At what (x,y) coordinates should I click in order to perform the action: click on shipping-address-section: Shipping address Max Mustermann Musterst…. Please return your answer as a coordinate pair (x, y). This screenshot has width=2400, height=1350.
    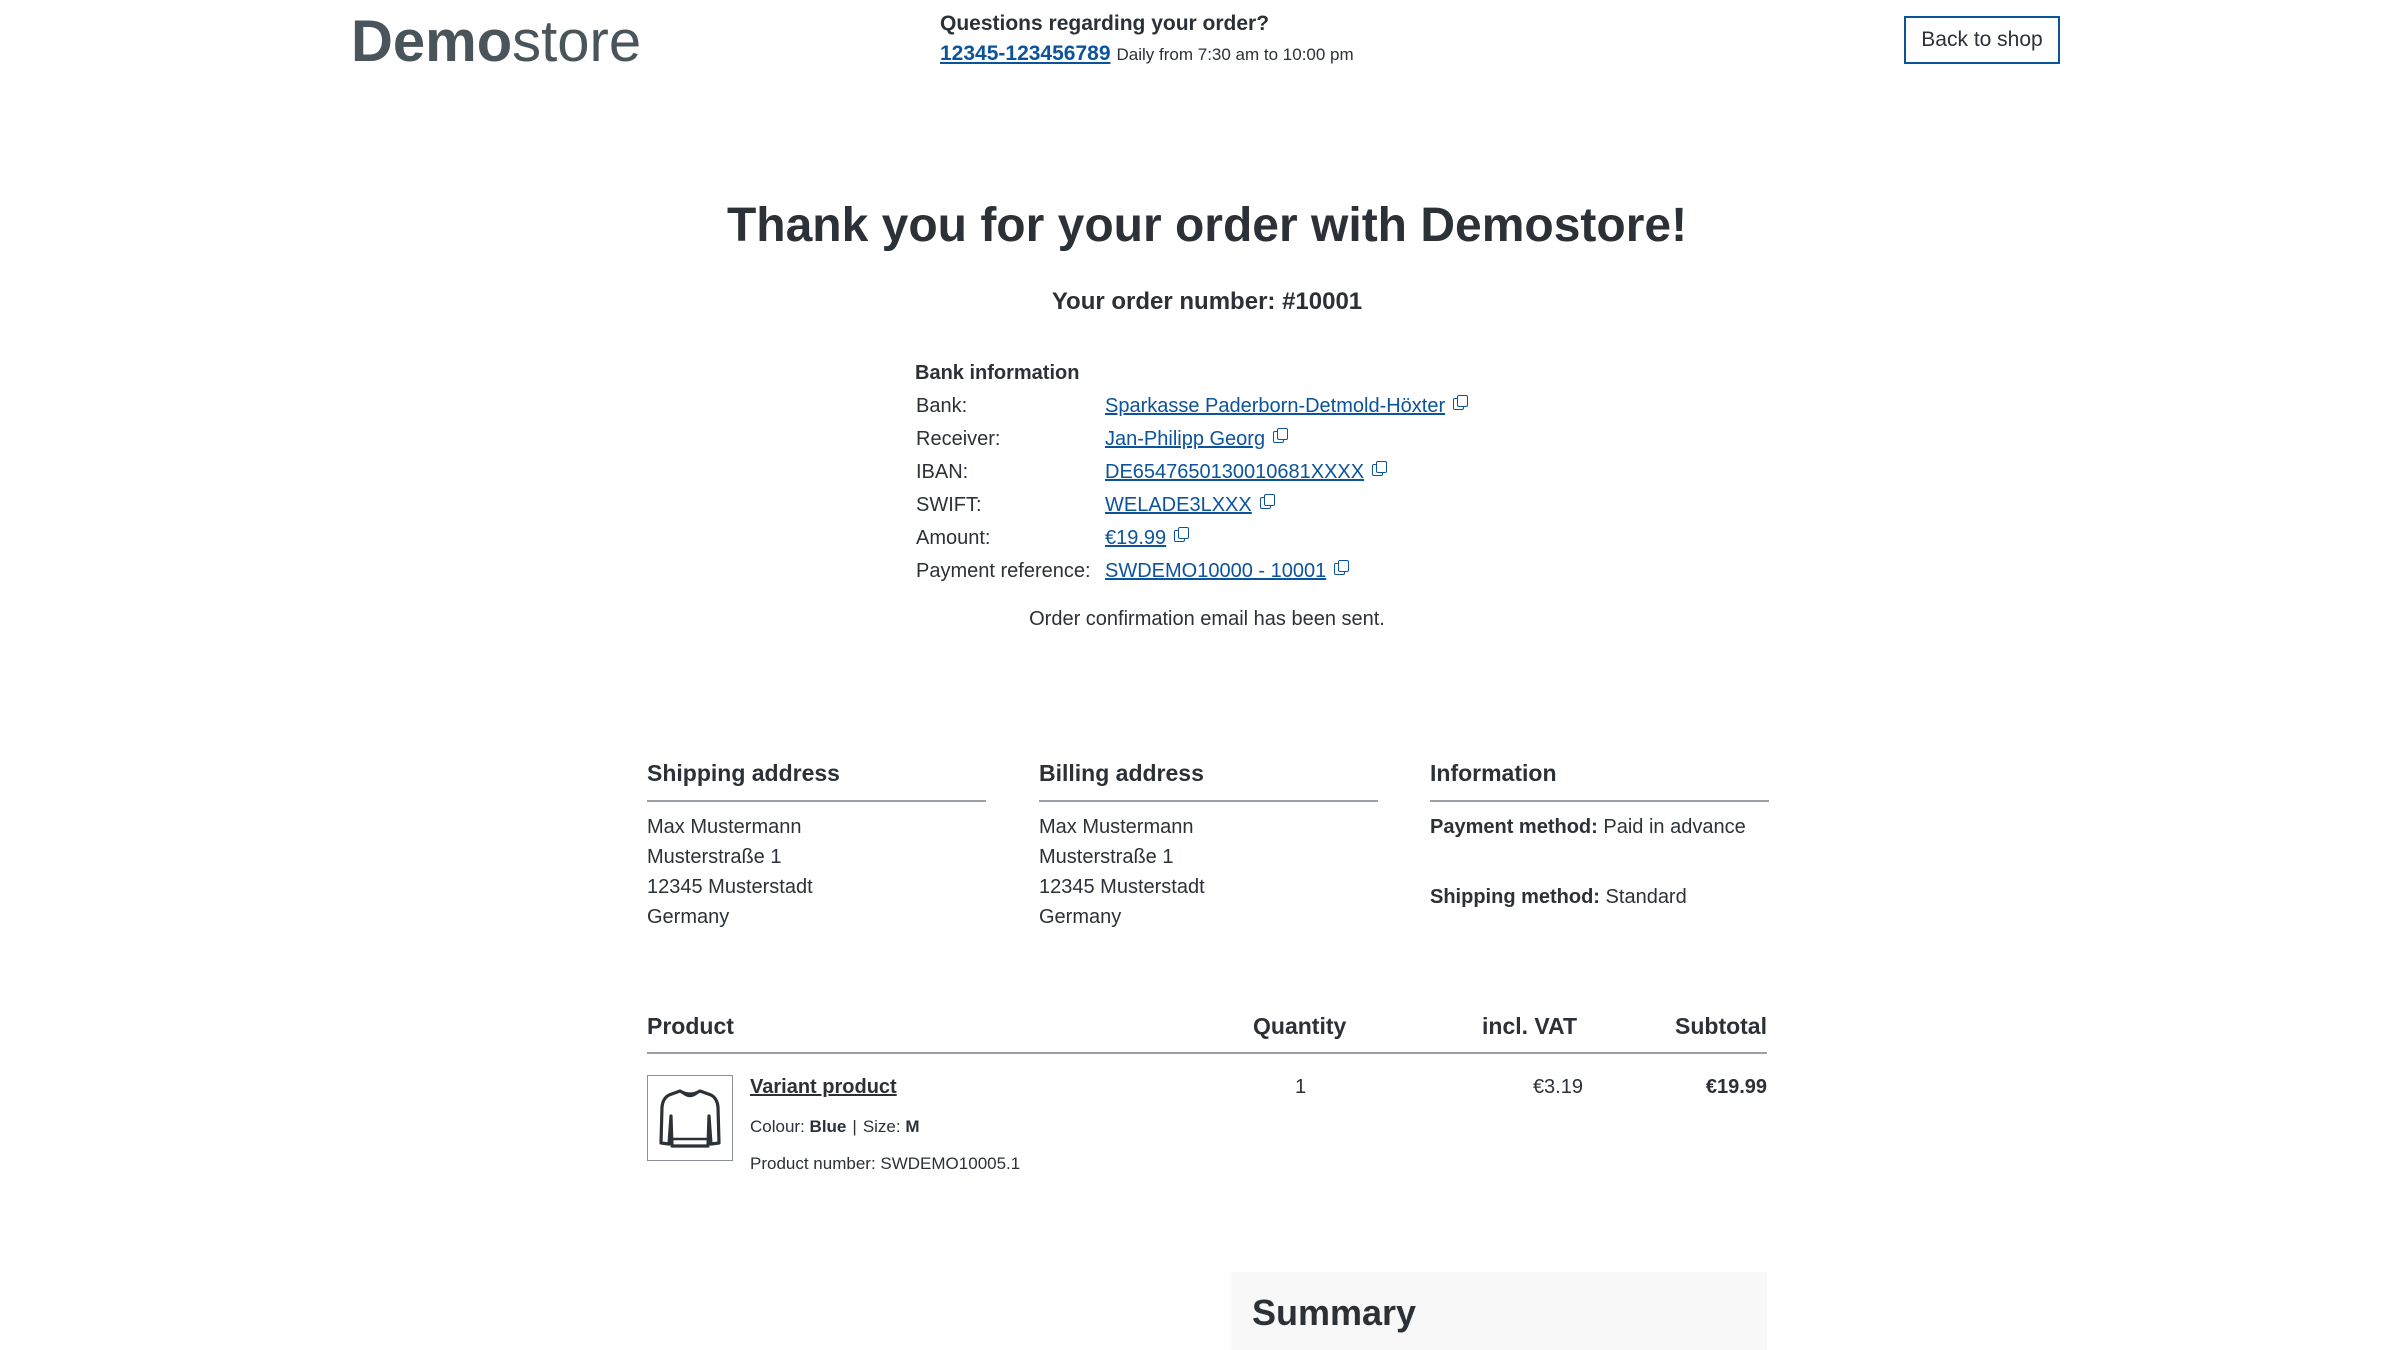
    Looking at the image, I should click on (816, 845).